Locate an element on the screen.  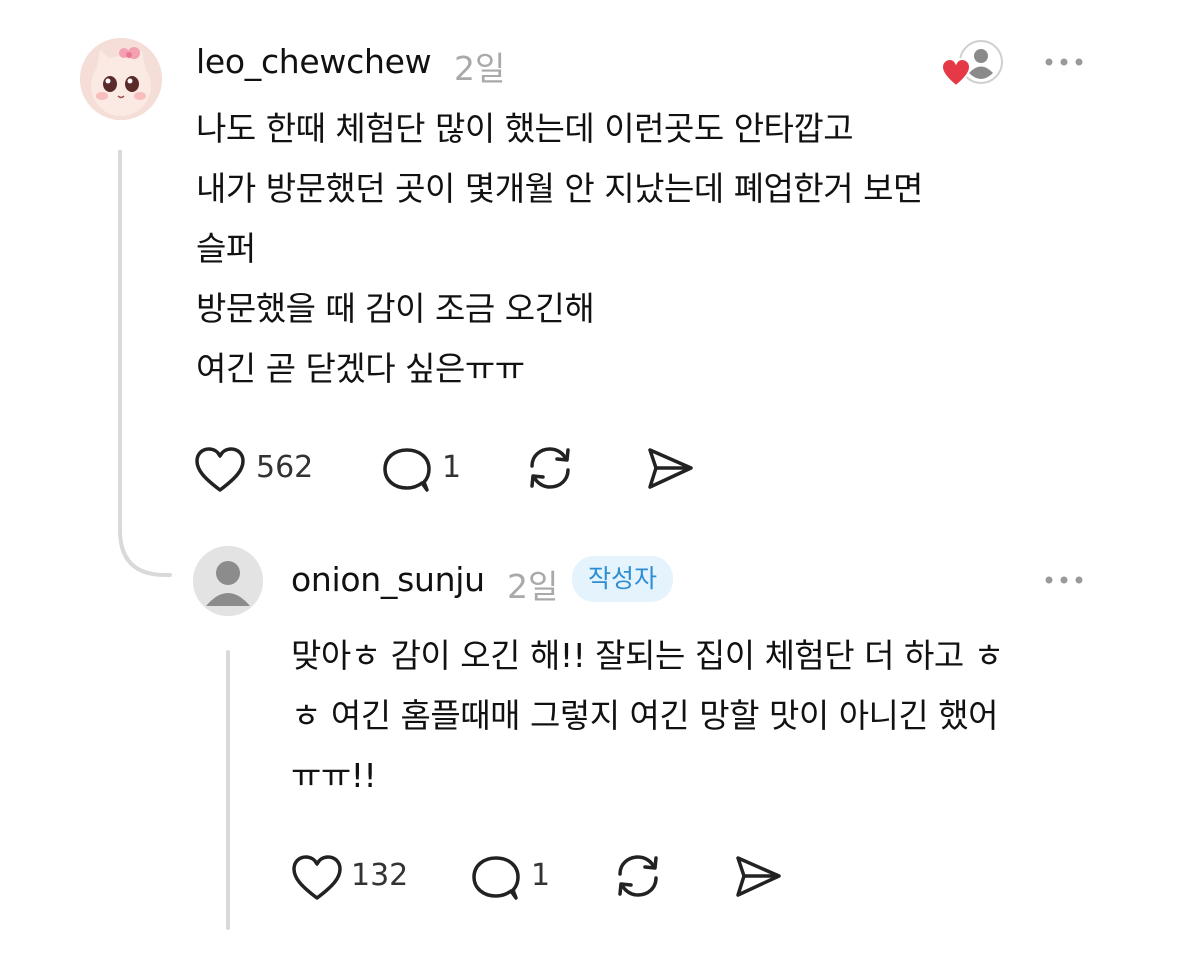
thread-connector is located at coordinates (145, 363).